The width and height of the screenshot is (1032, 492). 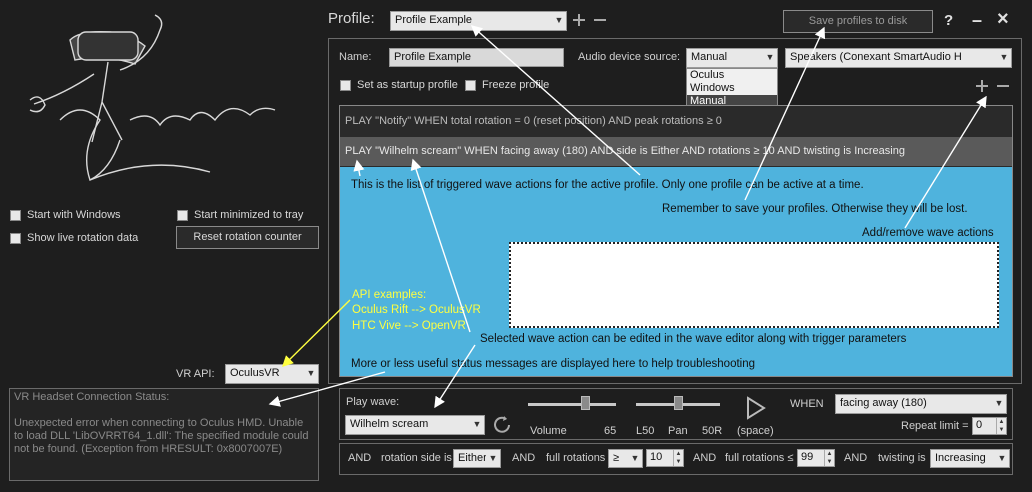 What do you see at coordinates (935, 426) in the screenshot?
I see `repeat-limit-label: Repeat limit =` at bounding box center [935, 426].